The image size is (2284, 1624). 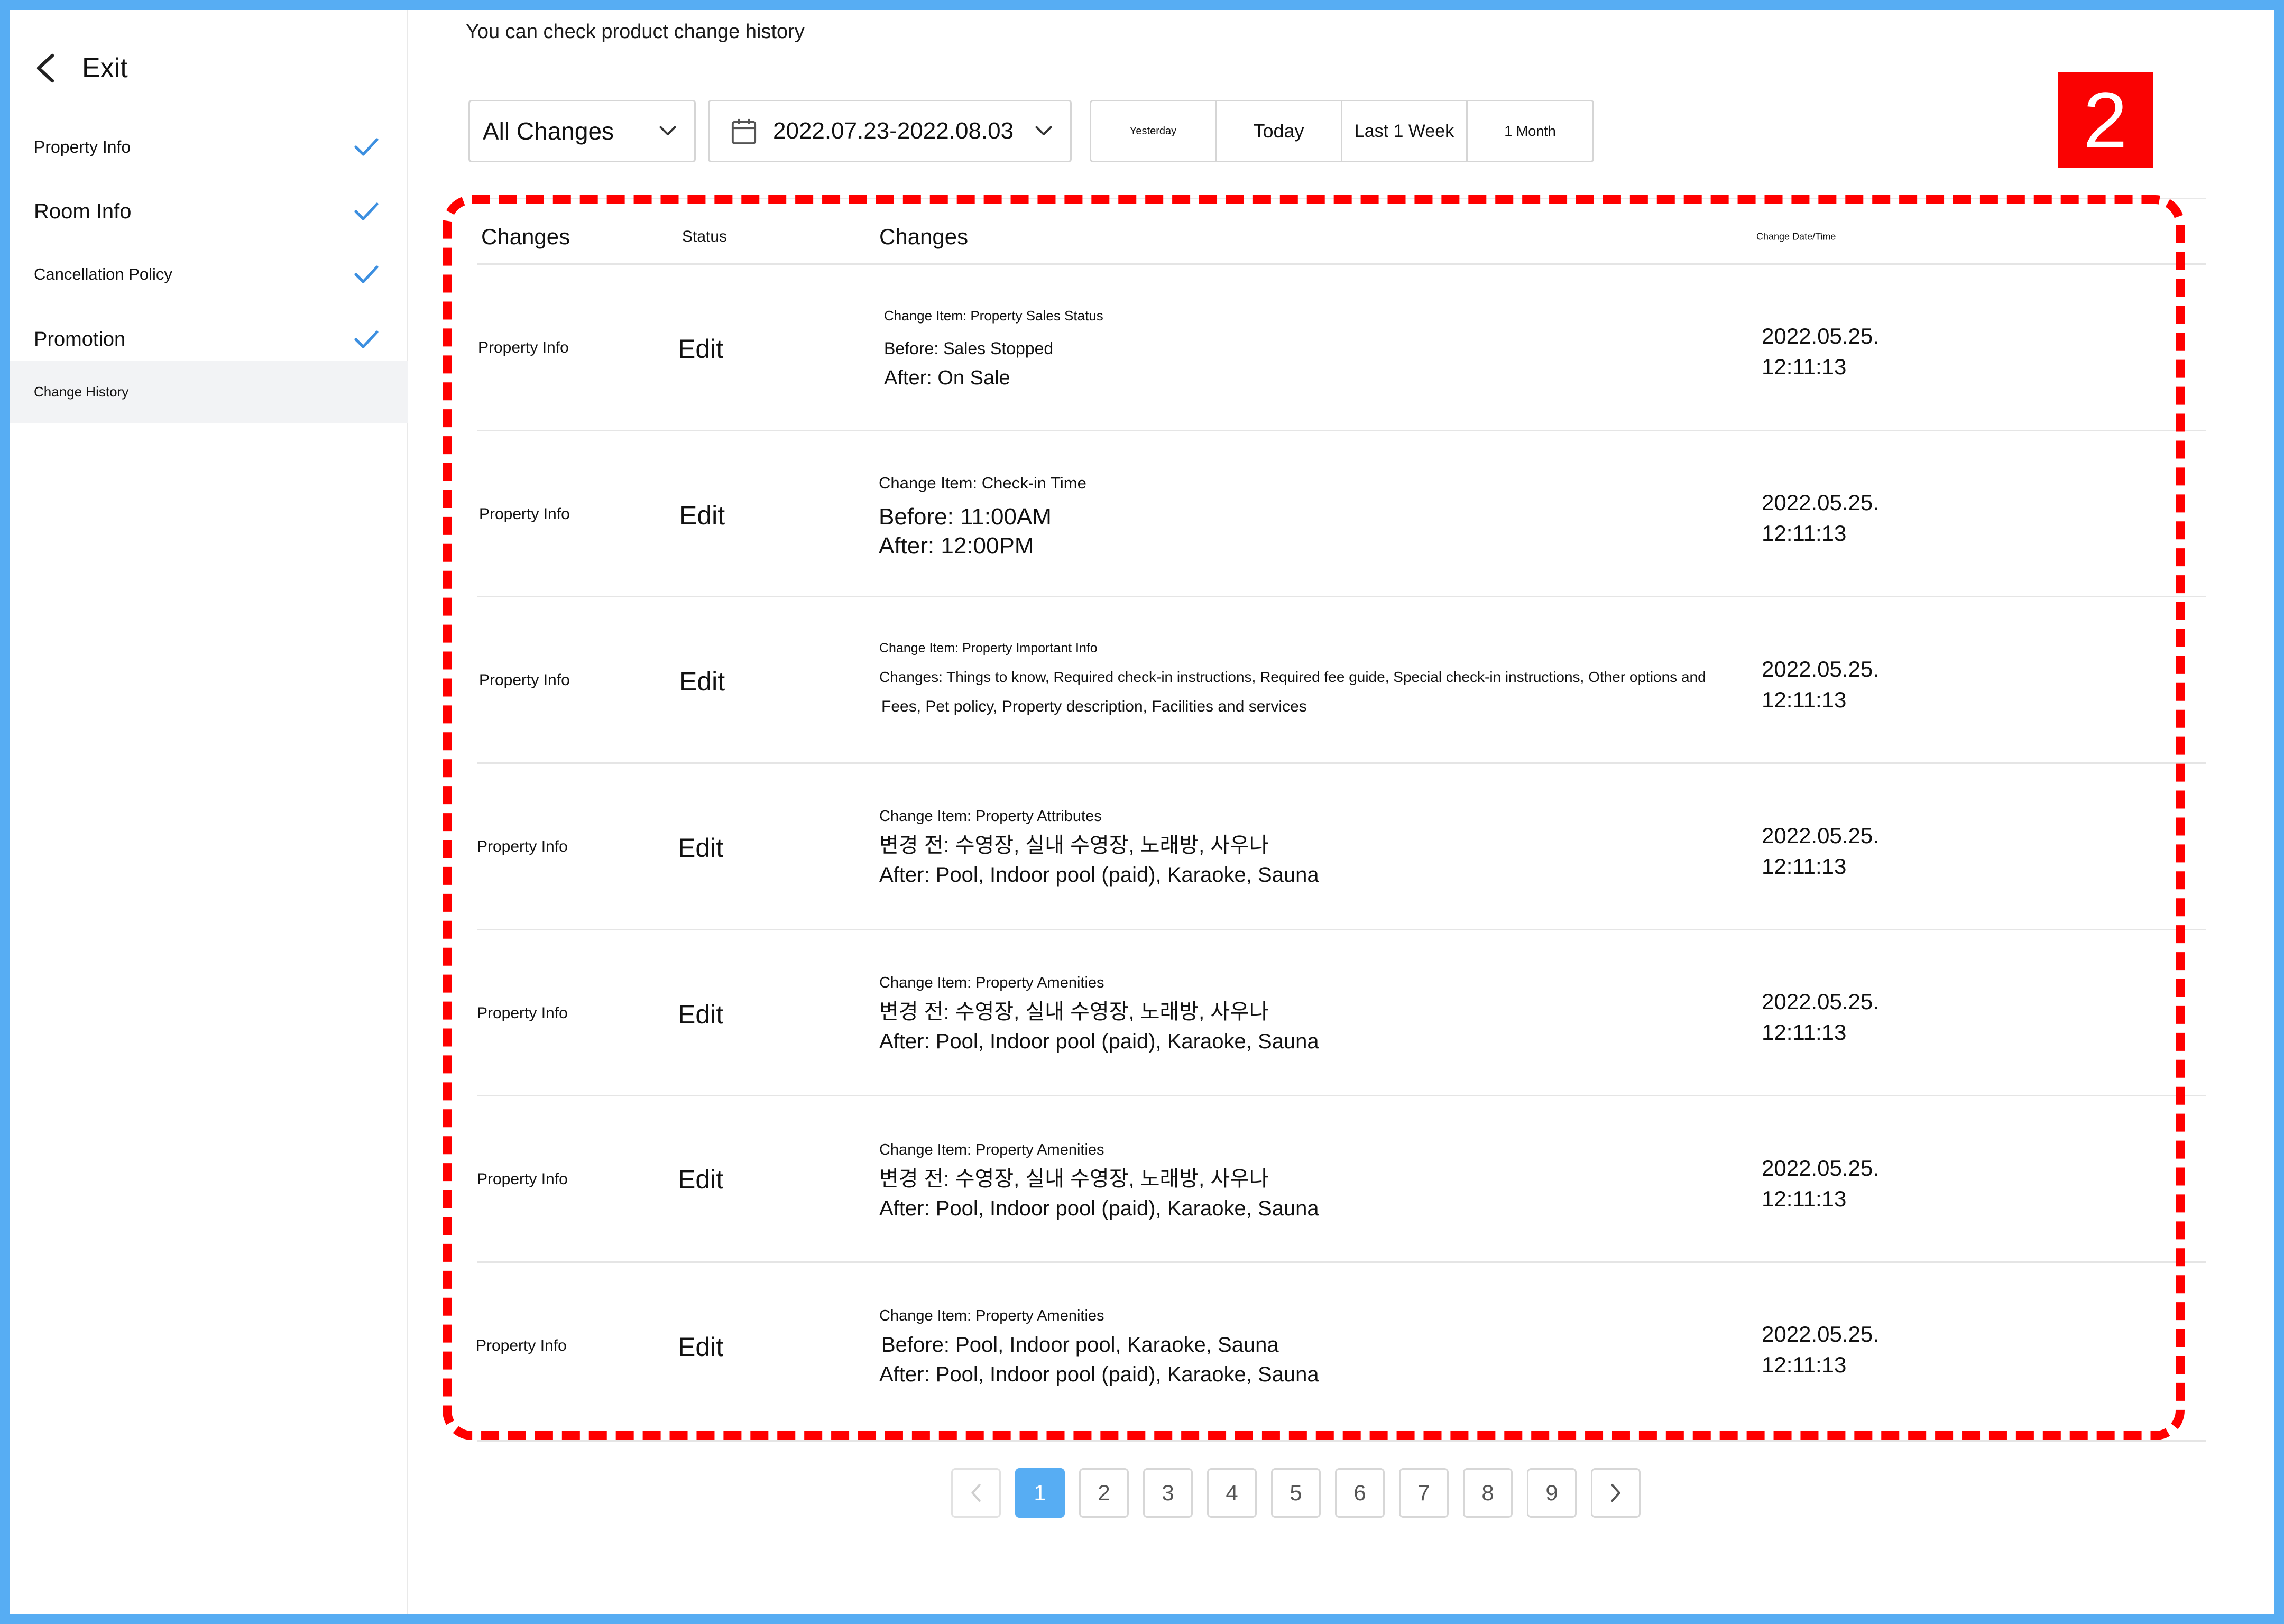 What do you see at coordinates (80, 339) in the screenshot?
I see `sidebar-item-label: Promotion` at bounding box center [80, 339].